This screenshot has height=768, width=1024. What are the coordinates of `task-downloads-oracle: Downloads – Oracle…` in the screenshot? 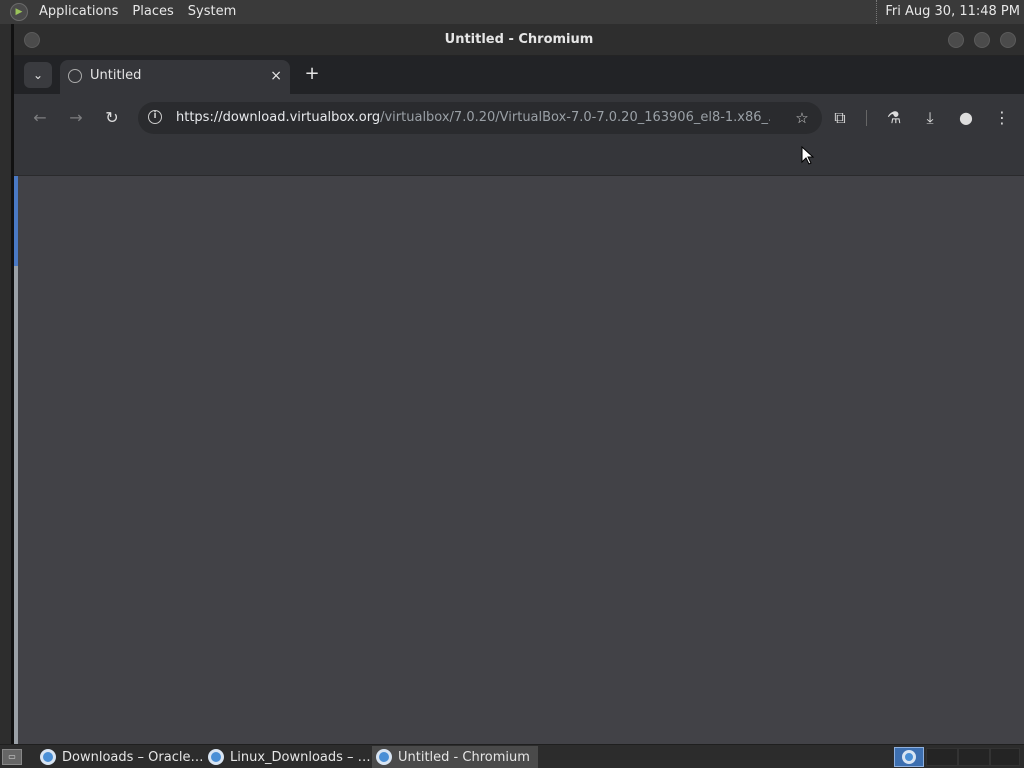 It's located at (120, 757).